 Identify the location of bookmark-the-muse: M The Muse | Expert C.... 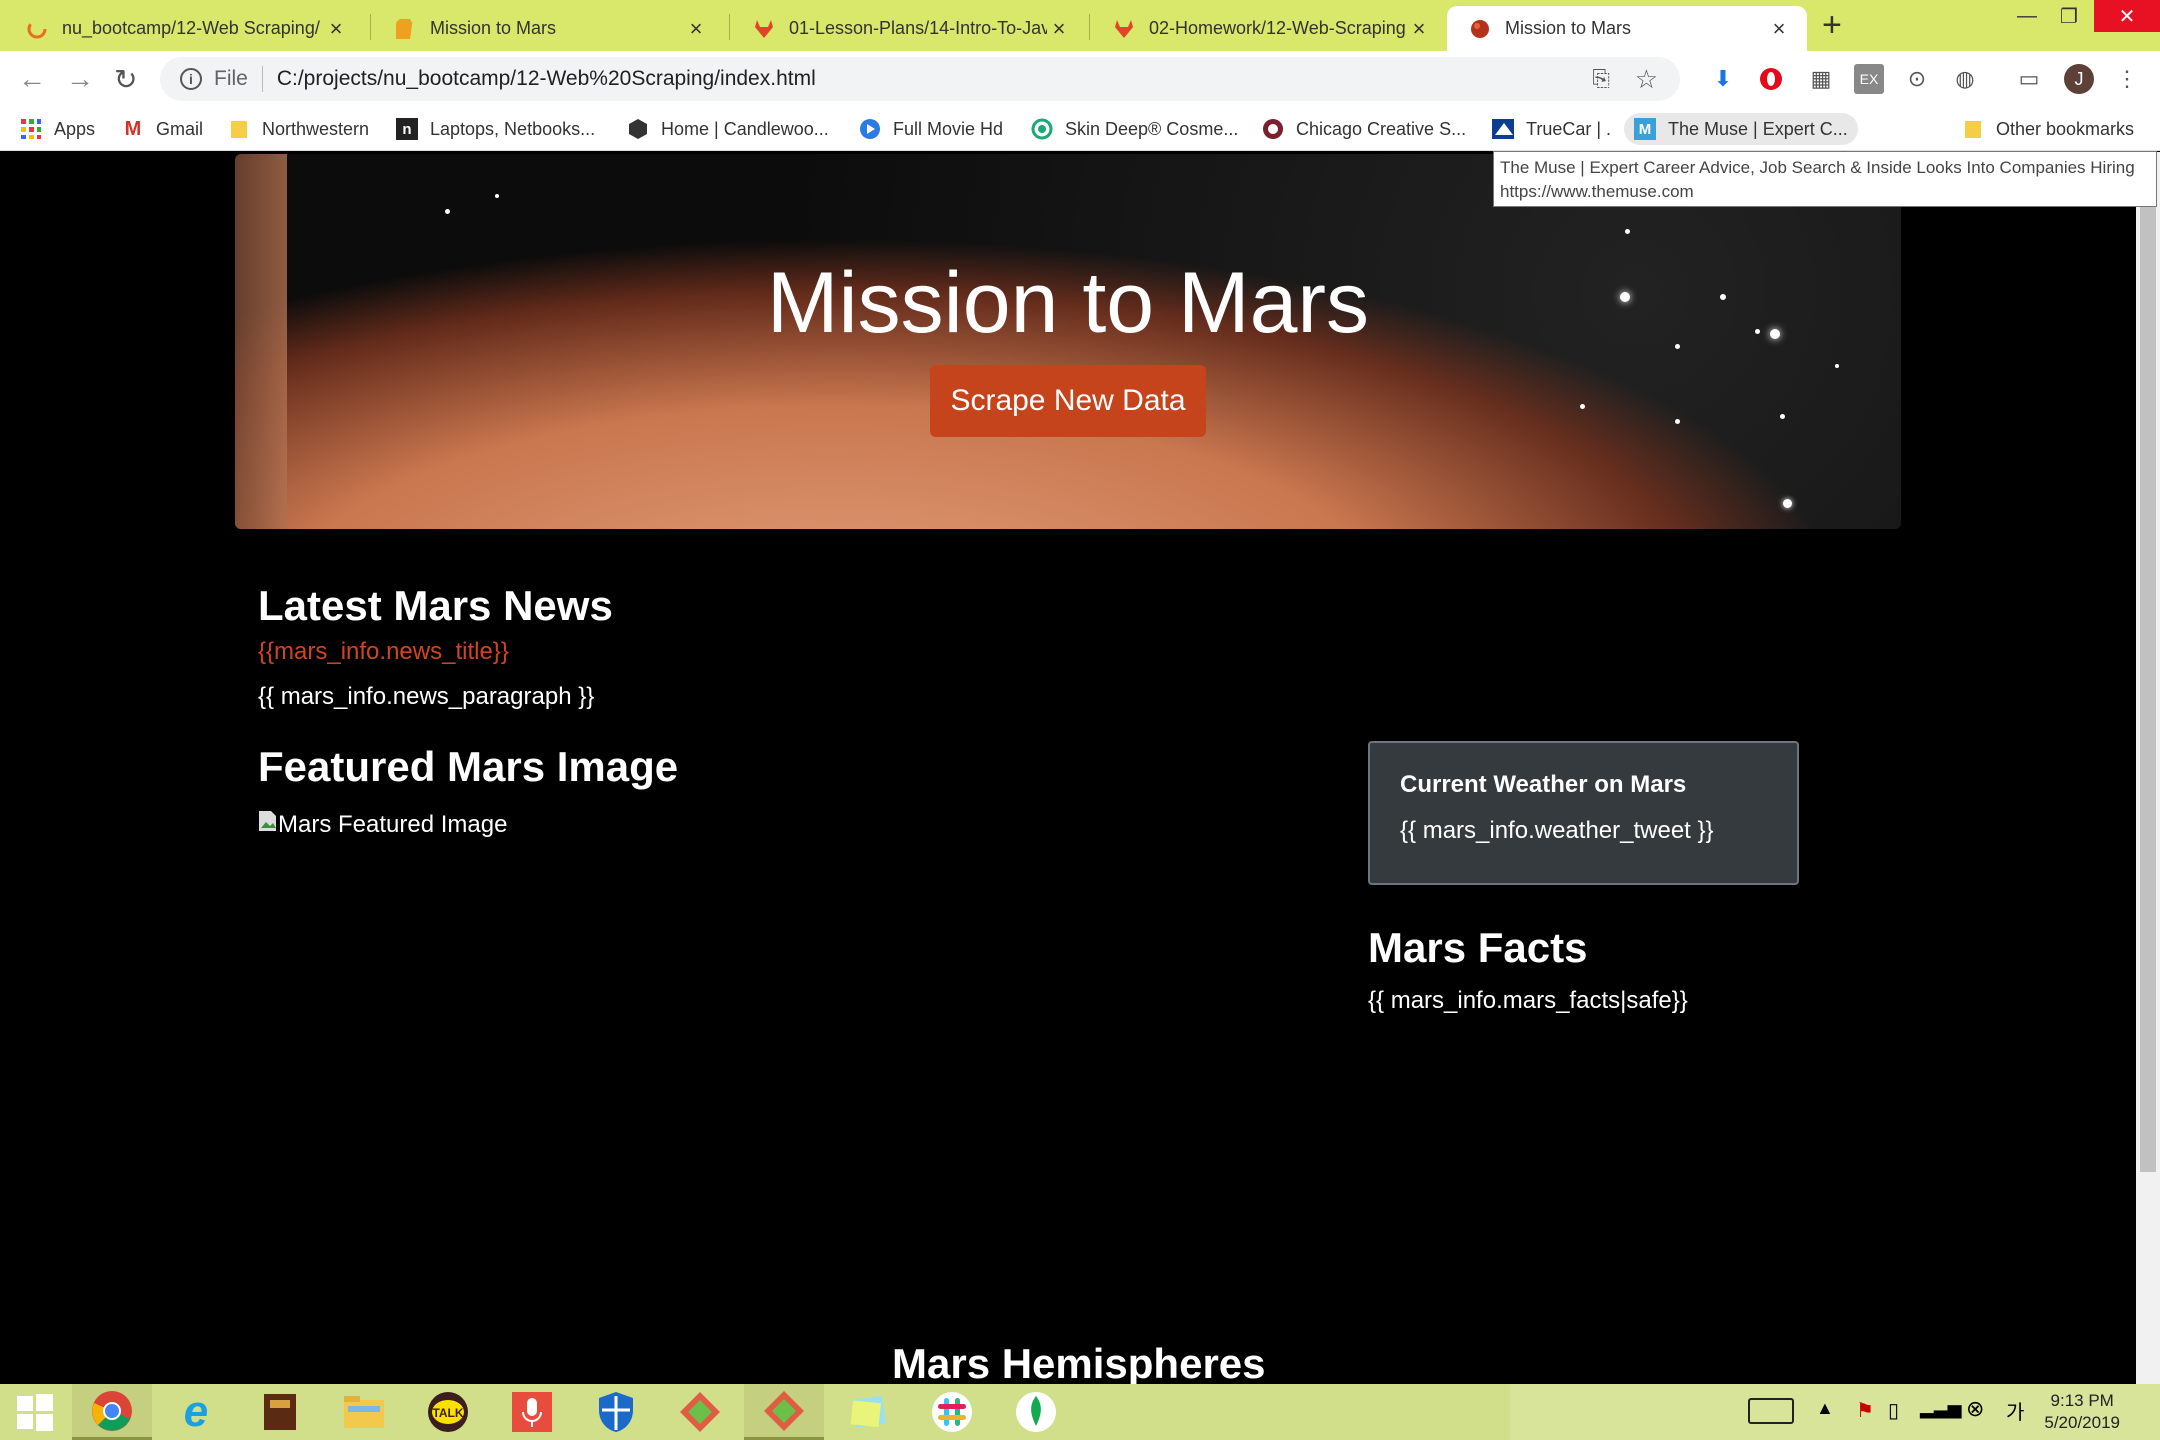
(1741, 129).